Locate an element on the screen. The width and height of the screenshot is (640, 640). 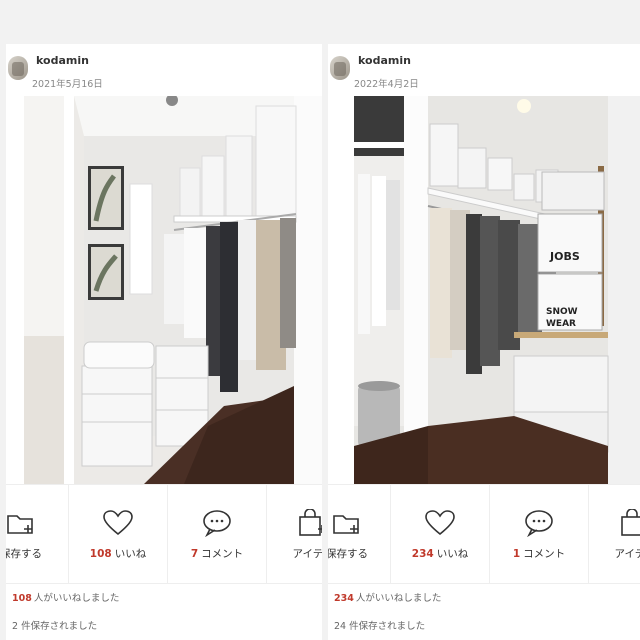
box-label-snow: SNOW is located at coordinates (562, 312).